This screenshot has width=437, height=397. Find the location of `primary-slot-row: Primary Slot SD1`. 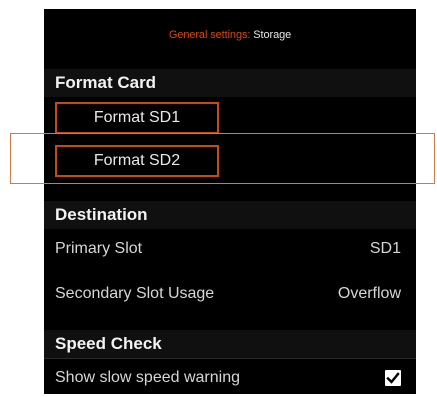

primary-slot-row: Primary Slot SD1 is located at coordinates (230, 249).